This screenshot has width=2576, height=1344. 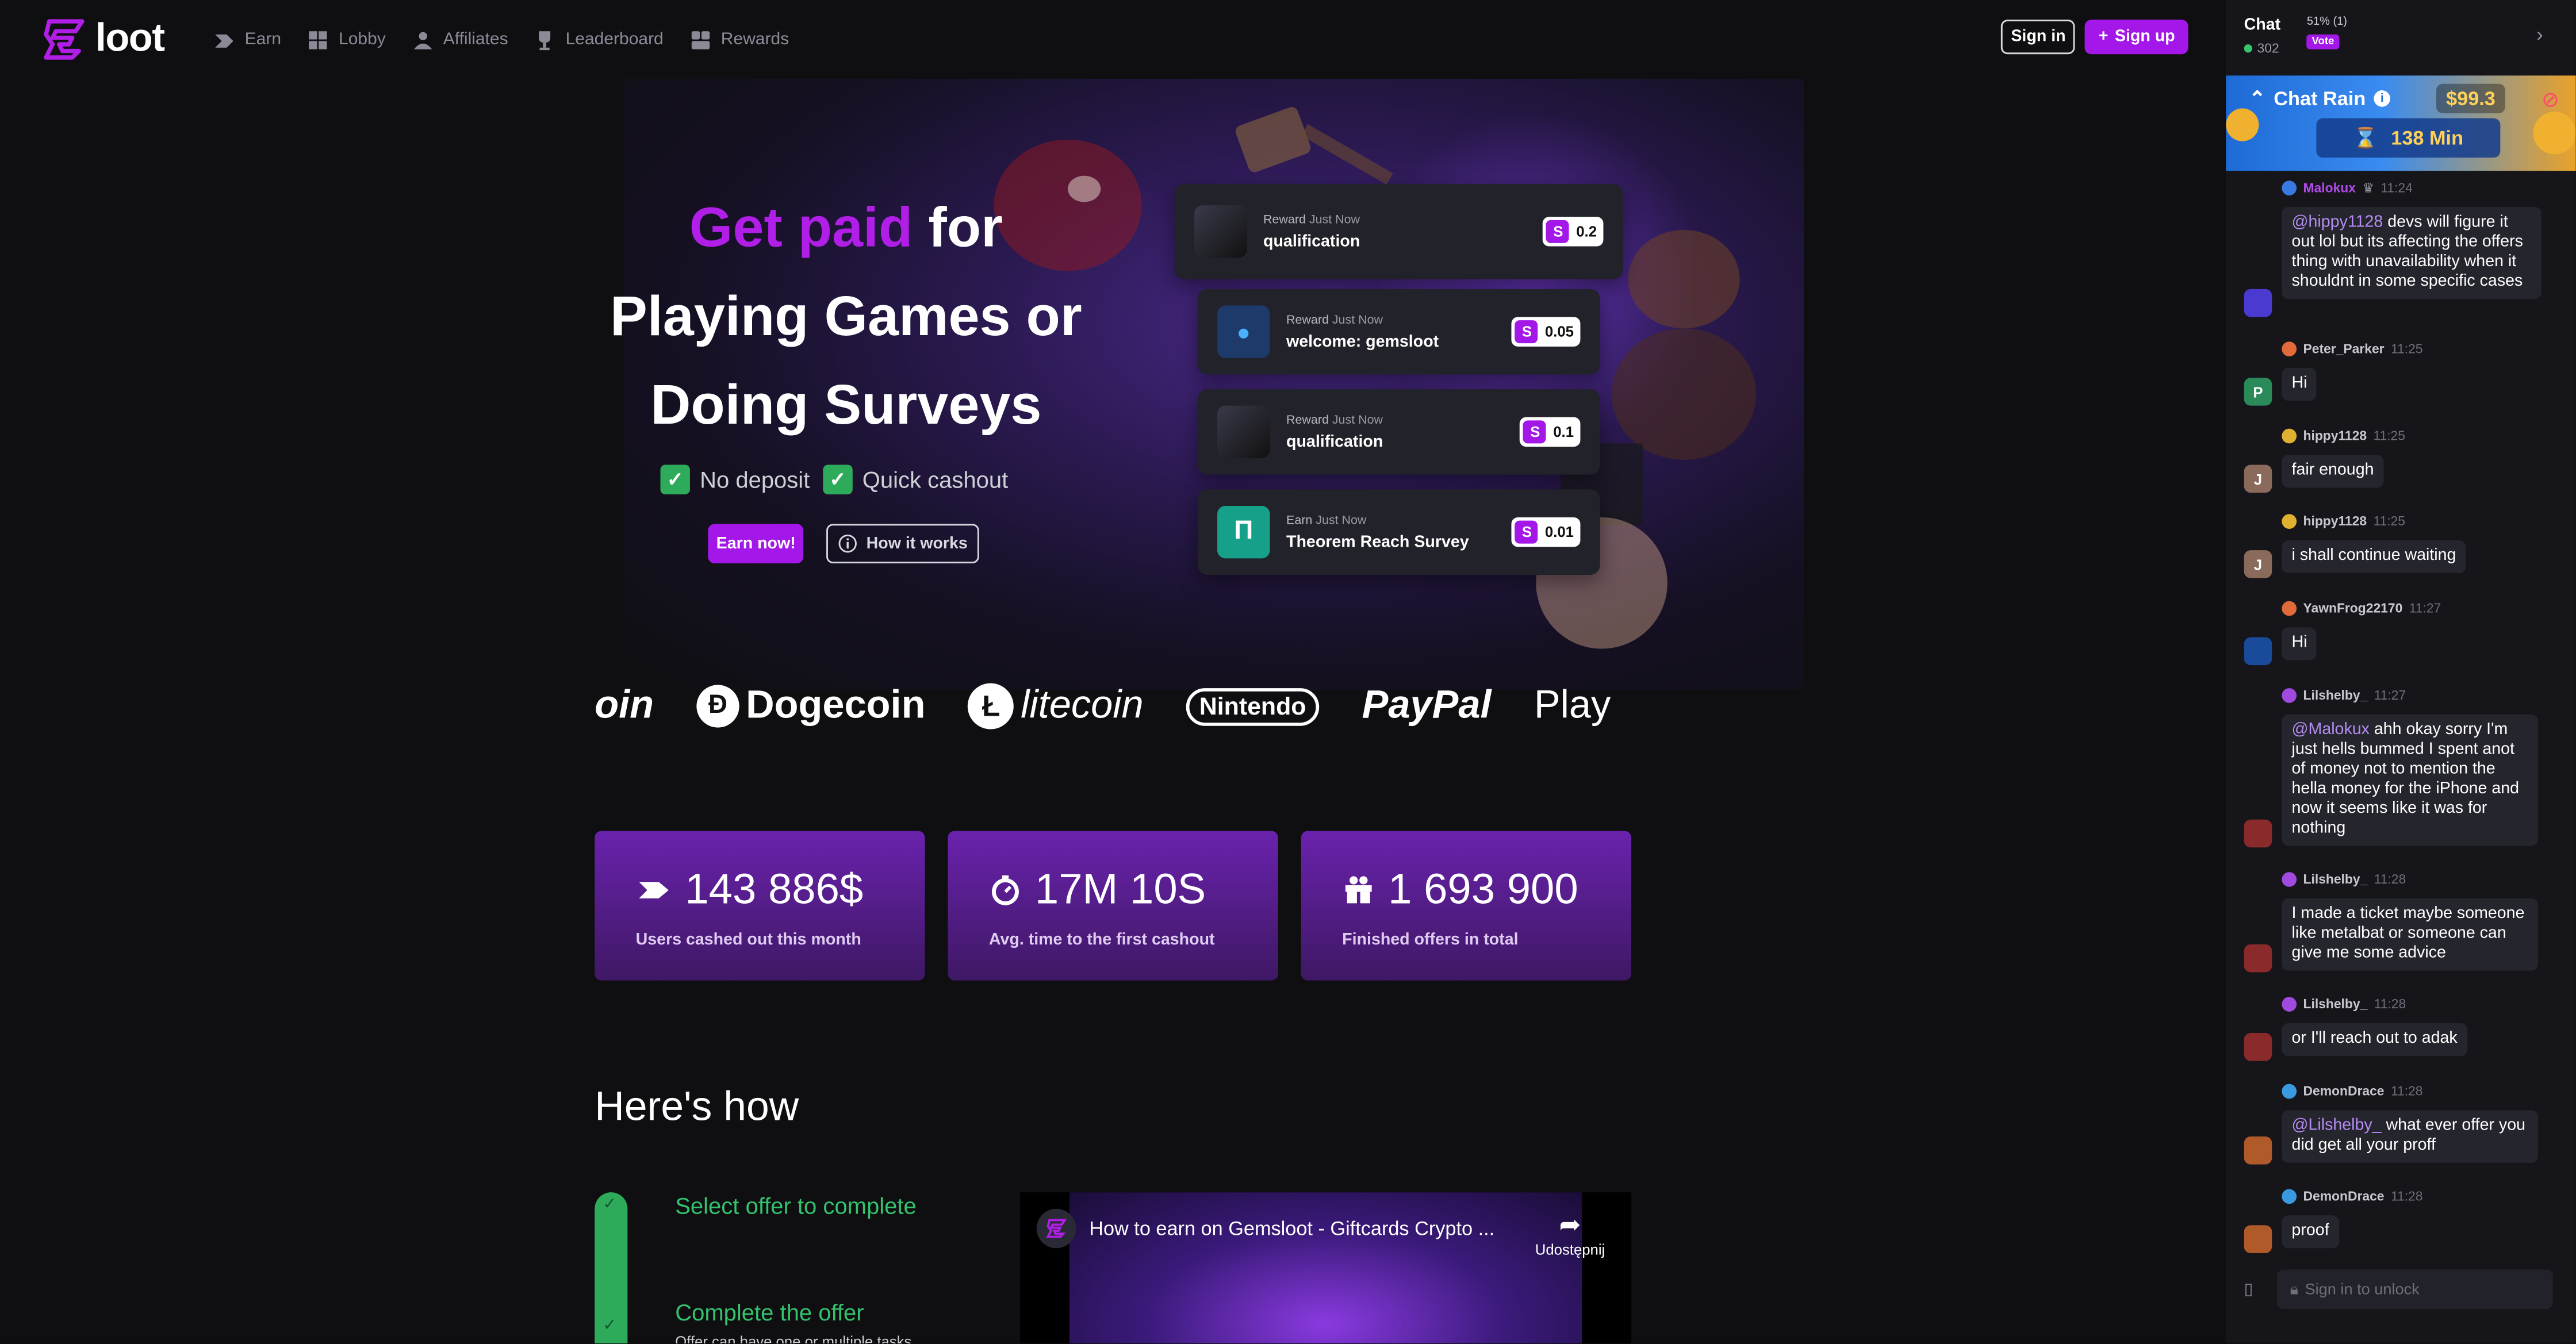 I want to click on online-count-value: 302, so click(x=2268, y=48).